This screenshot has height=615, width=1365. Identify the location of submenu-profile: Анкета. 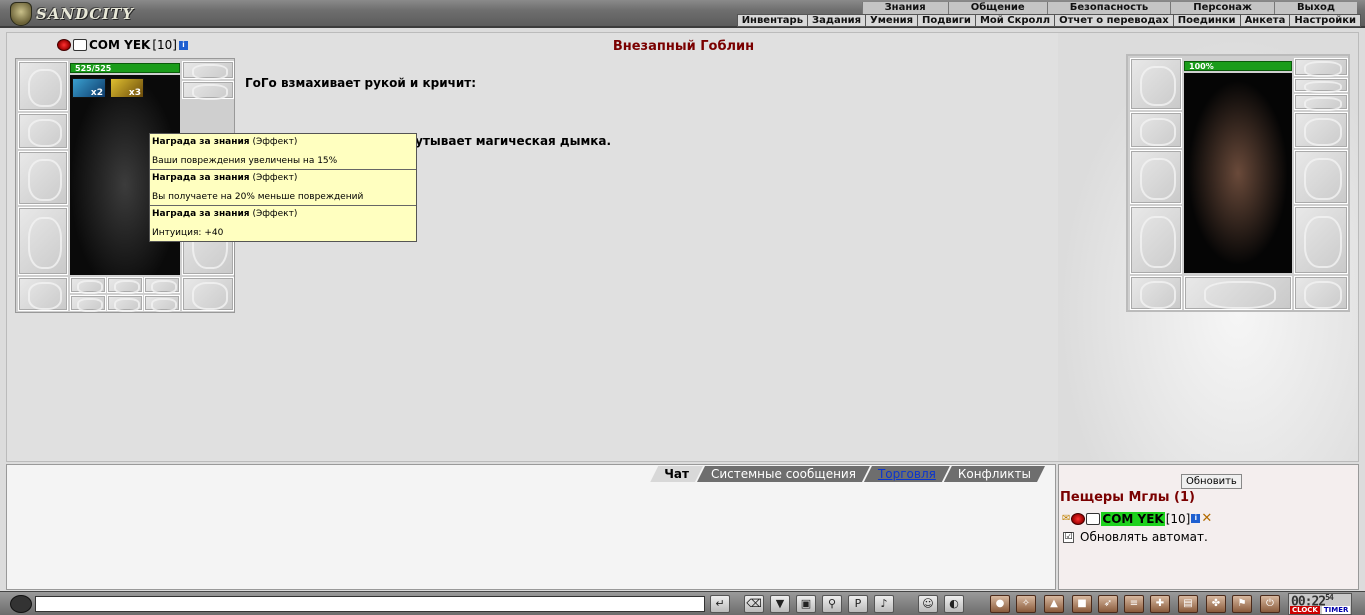
(1264, 20).